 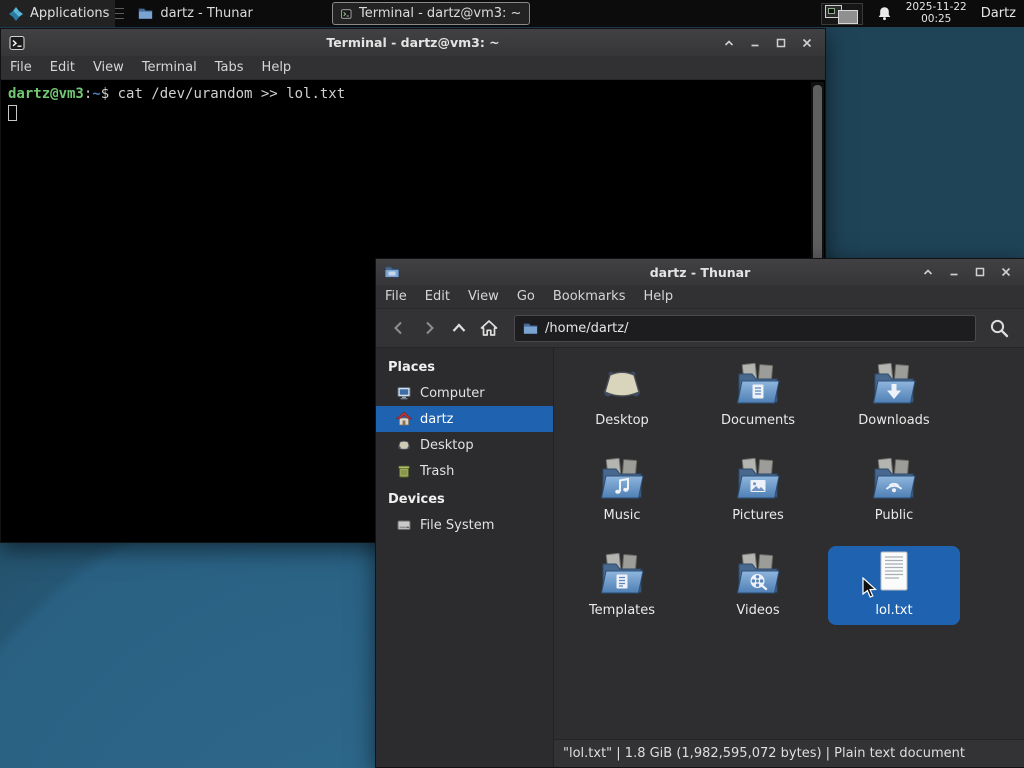 What do you see at coordinates (622, 420) in the screenshot?
I see `file-label: Desktop` at bounding box center [622, 420].